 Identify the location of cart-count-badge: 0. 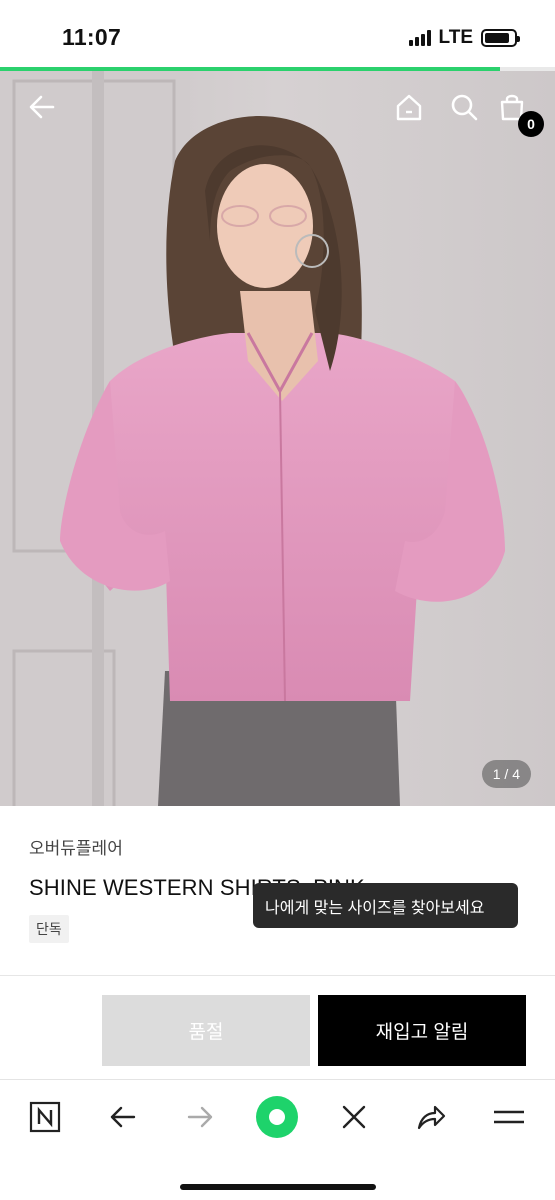
(531, 124).